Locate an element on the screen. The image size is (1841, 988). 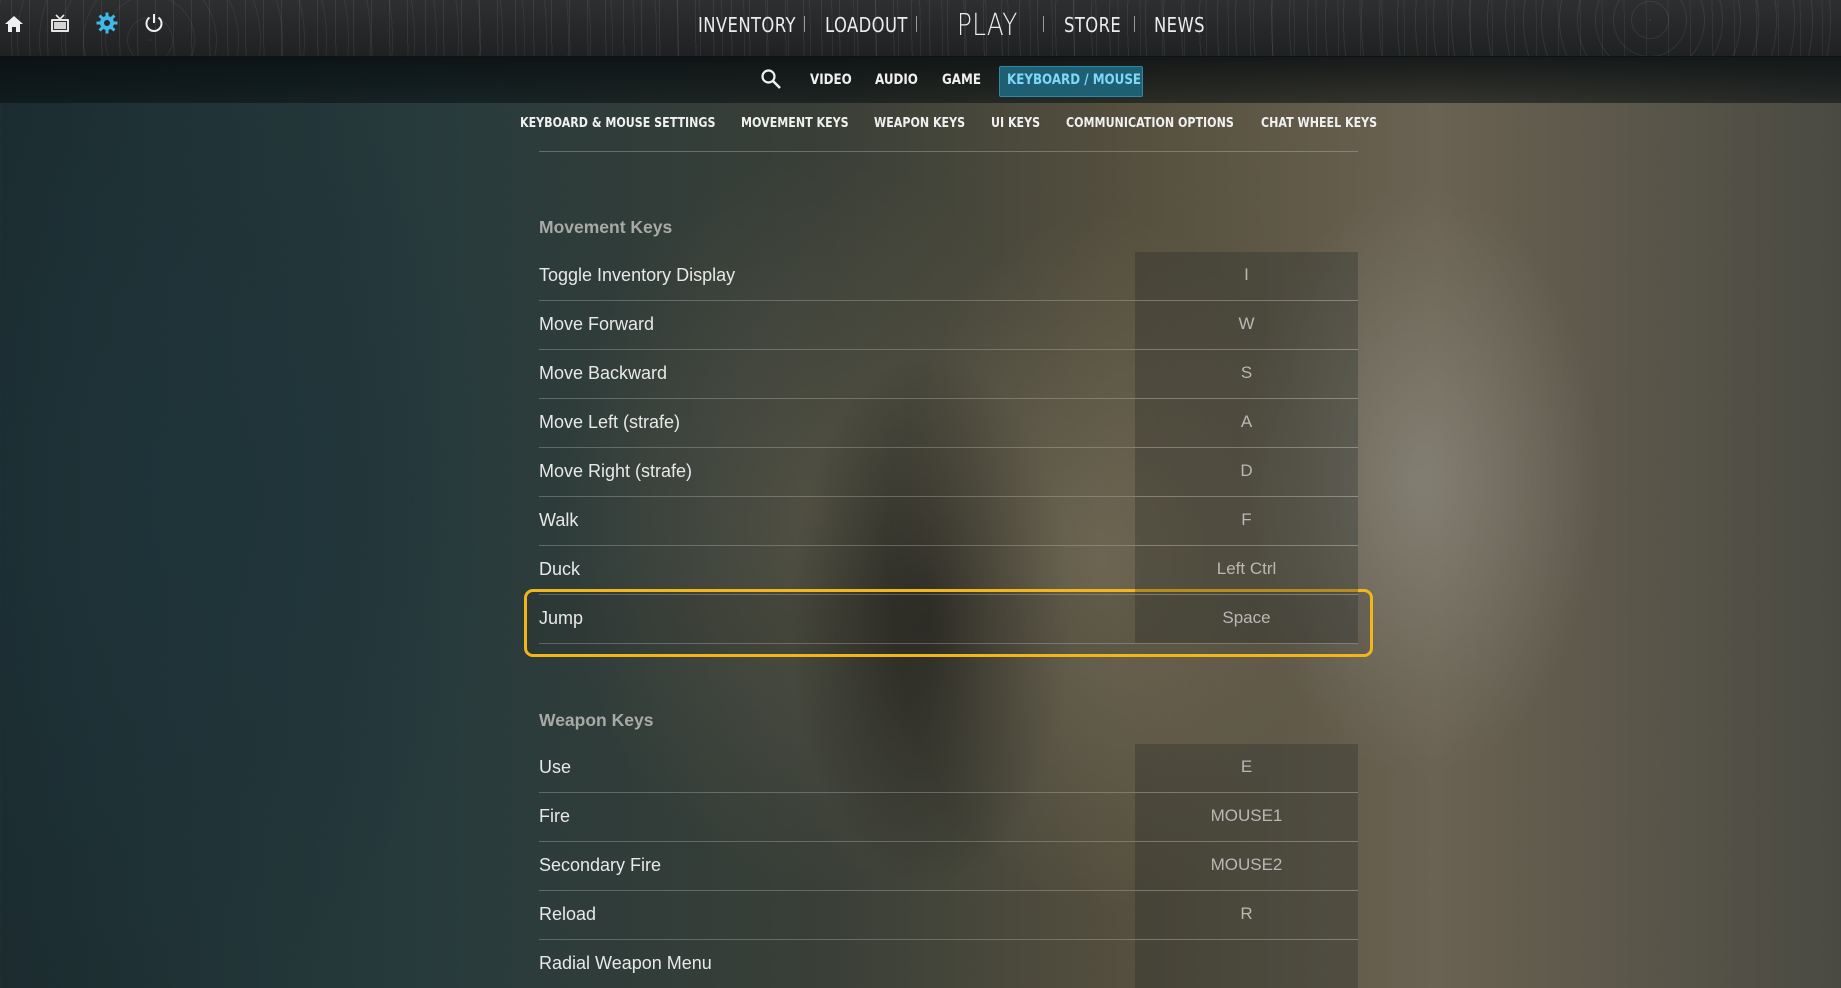
keybind-value: Space is located at coordinates (1246, 617).